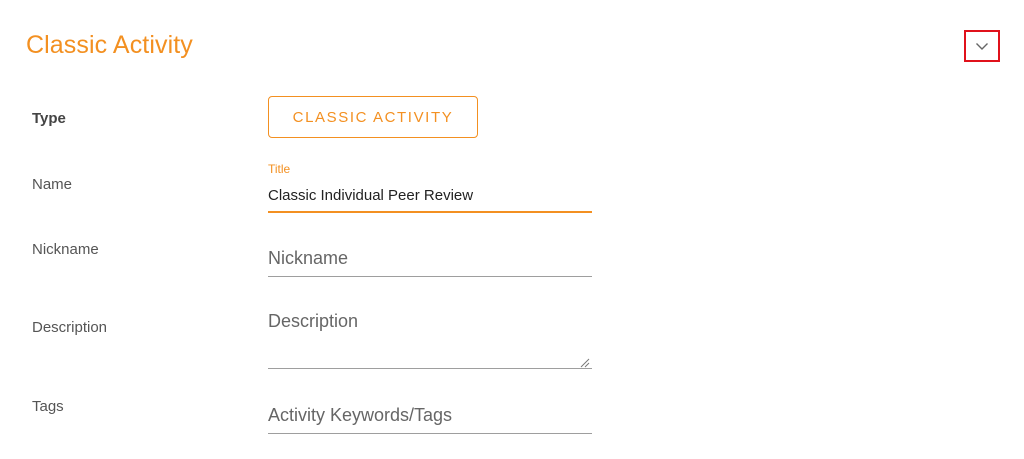 This screenshot has width=1024, height=459. Describe the element at coordinates (430, 258) in the screenshot. I see `nickname-input` at that location.